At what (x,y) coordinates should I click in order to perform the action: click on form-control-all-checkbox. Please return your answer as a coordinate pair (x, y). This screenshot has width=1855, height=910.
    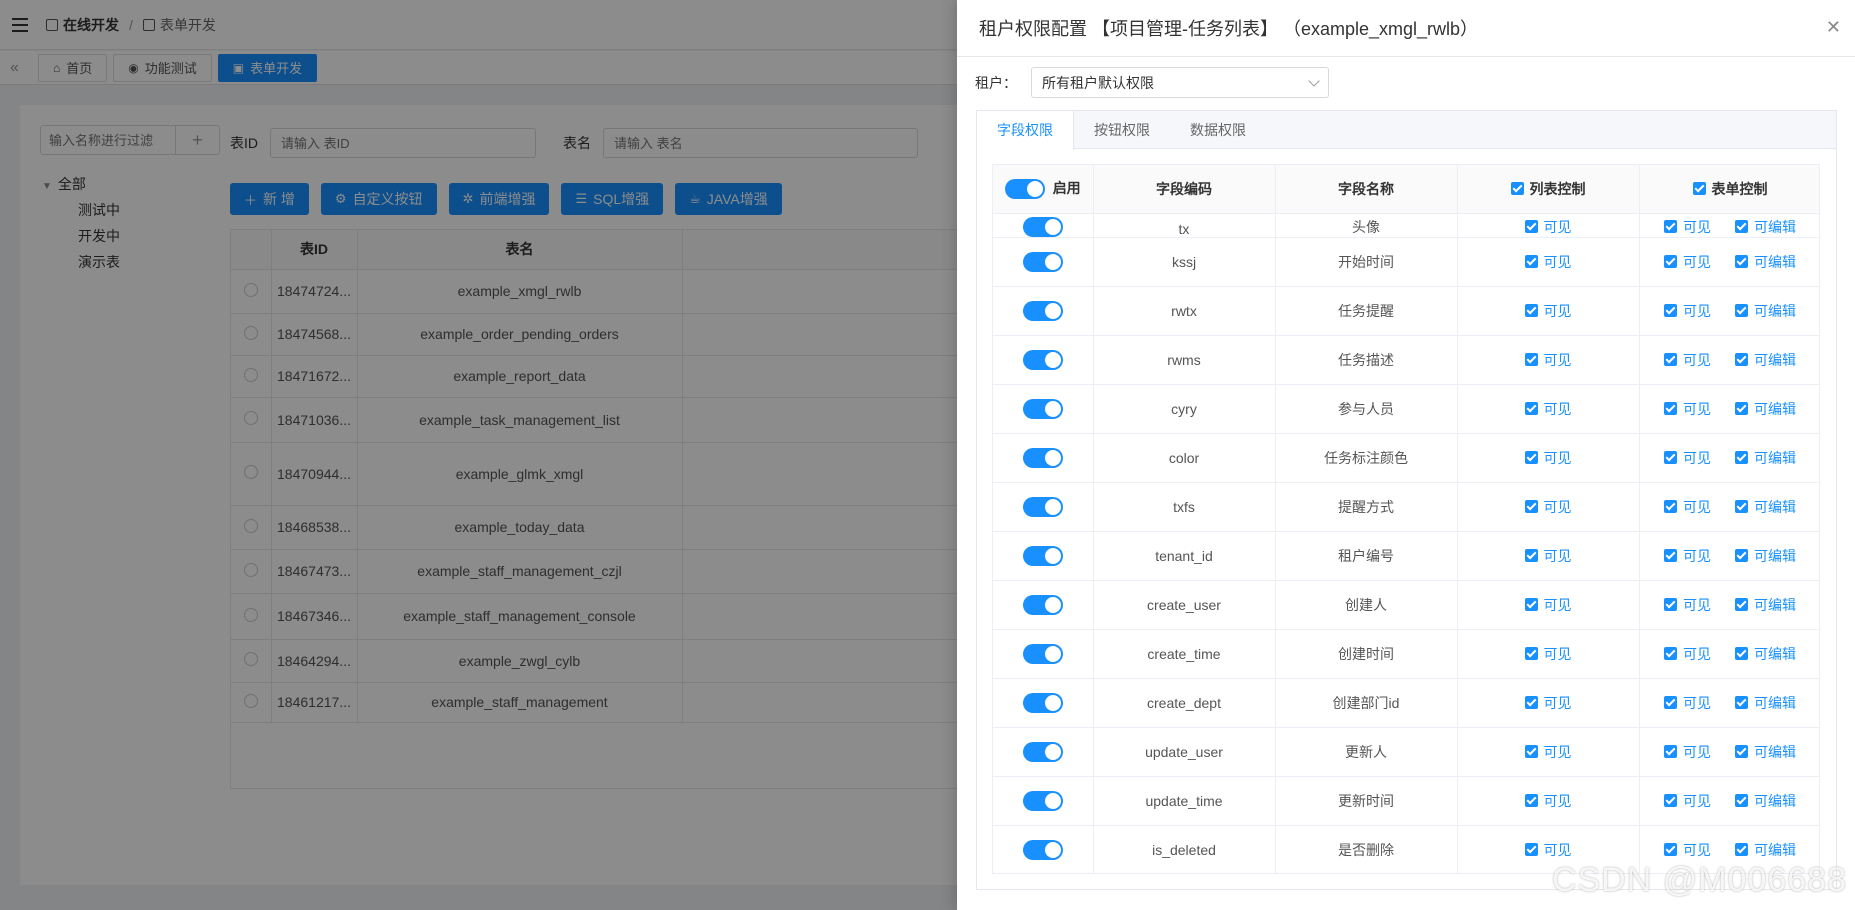
    Looking at the image, I should click on (1699, 189).